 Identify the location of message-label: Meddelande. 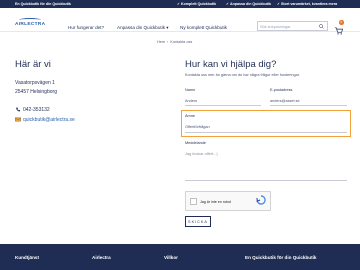
(195, 143).